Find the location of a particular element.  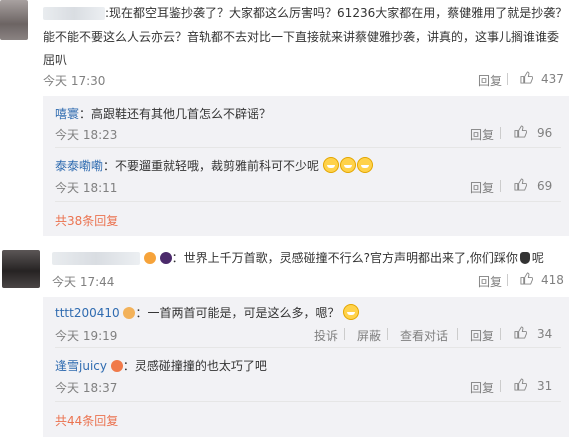

like-count: 96 is located at coordinates (545, 133).